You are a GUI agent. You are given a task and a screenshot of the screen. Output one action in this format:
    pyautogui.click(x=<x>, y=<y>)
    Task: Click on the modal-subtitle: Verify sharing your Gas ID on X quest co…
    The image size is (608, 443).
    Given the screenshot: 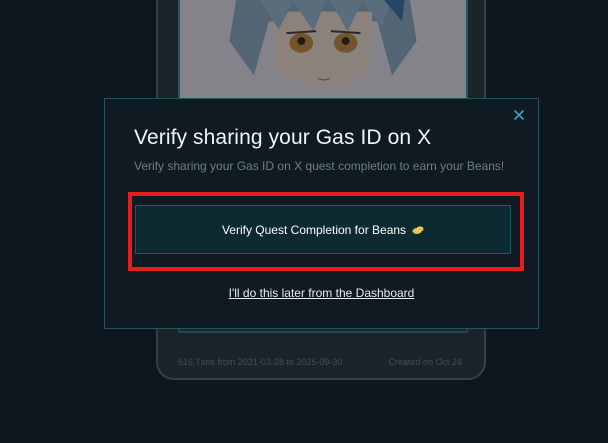 What is the action you would take?
    pyautogui.click(x=319, y=166)
    